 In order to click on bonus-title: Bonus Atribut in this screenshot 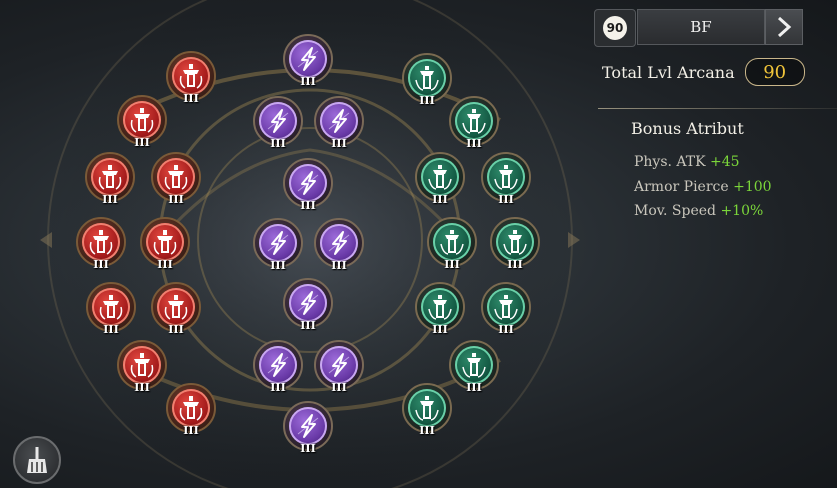, I will do `click(687, 128)`.